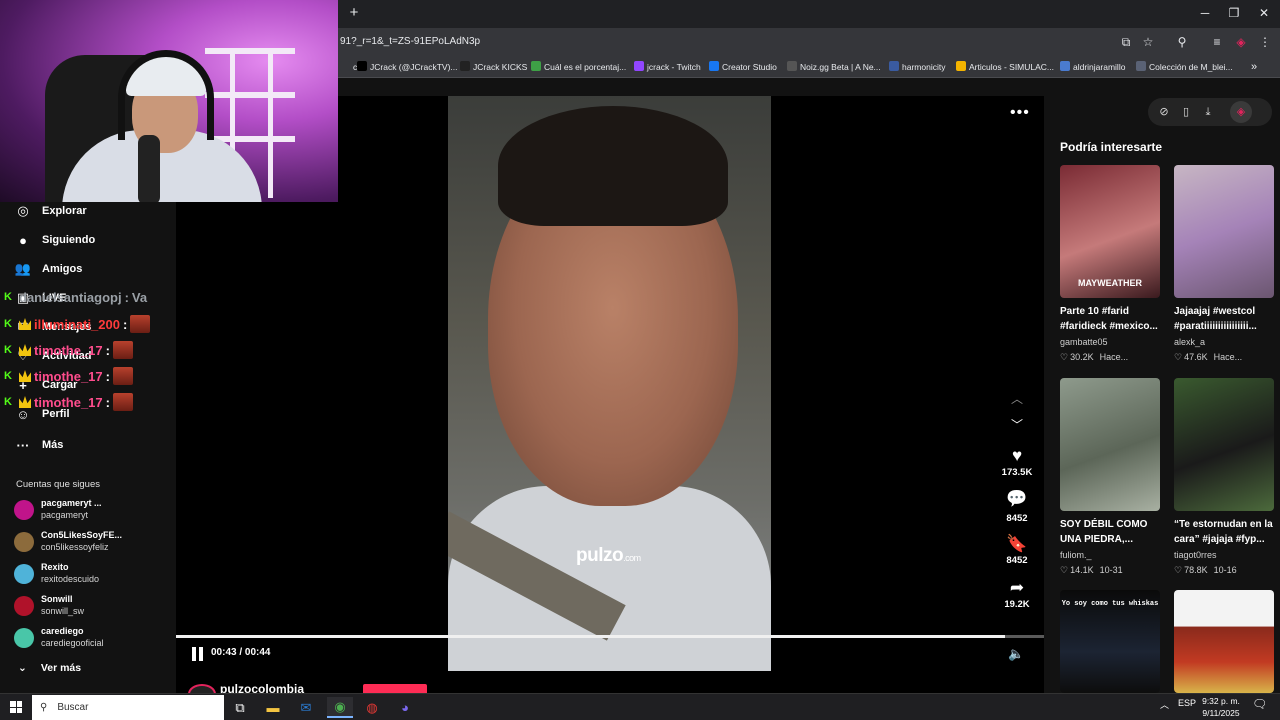 The width and height of the screenshot is (1280, 720). I want to click on heart-icon: ♥, so click(1017, 455).